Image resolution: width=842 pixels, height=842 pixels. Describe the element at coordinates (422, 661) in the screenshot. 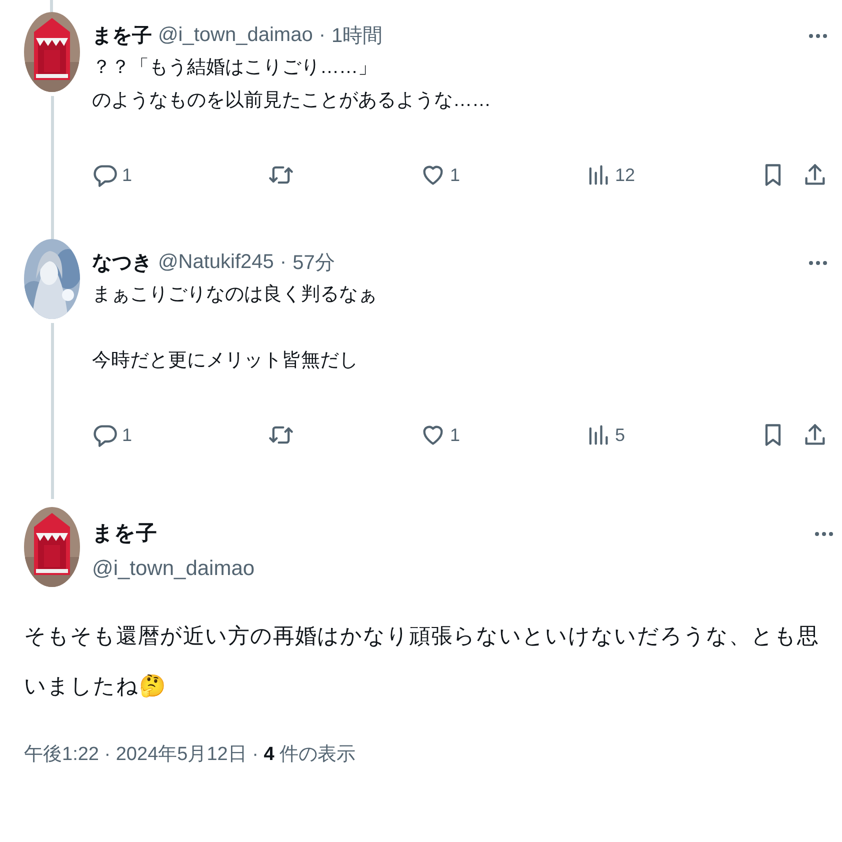

I see `post-text: そもそも還暦が近い方の再婚はかなり頑張らないといけないだろうな、とも思いましたね🤔` at that location.